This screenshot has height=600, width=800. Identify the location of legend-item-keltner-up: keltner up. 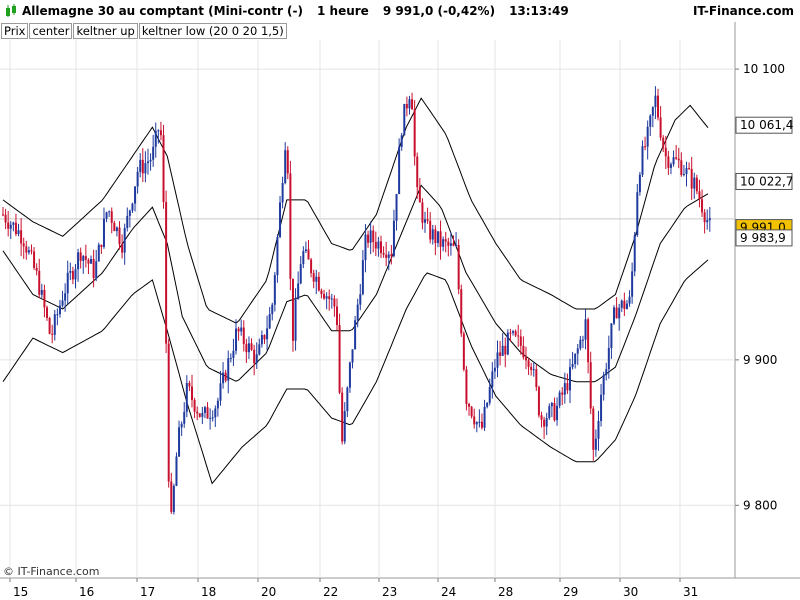
(105, 31).